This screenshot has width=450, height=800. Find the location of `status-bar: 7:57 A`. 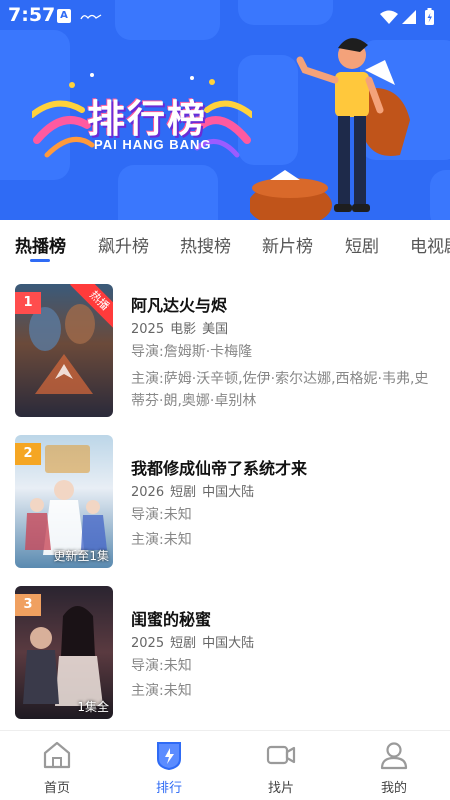

status-bar: 7:57 A is located at coordinates (225, 16).